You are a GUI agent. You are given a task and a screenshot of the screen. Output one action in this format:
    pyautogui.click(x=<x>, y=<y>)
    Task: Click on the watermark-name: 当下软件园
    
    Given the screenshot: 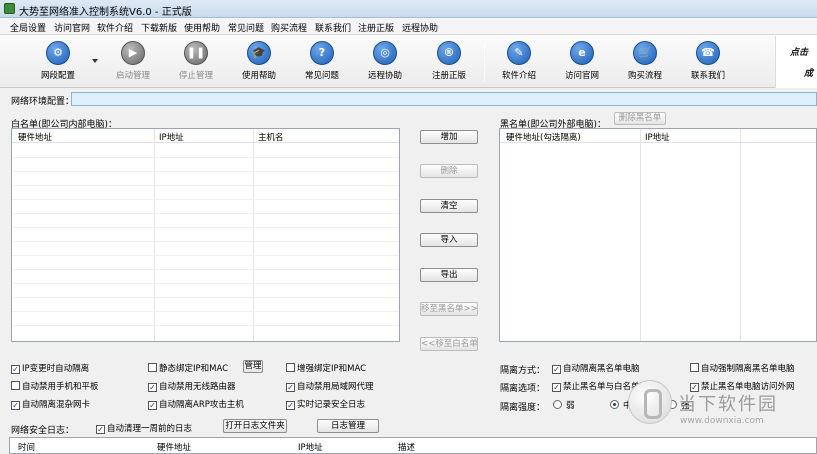 What is the action you would take?
    pyautogui.click(x=728, y=404)
    